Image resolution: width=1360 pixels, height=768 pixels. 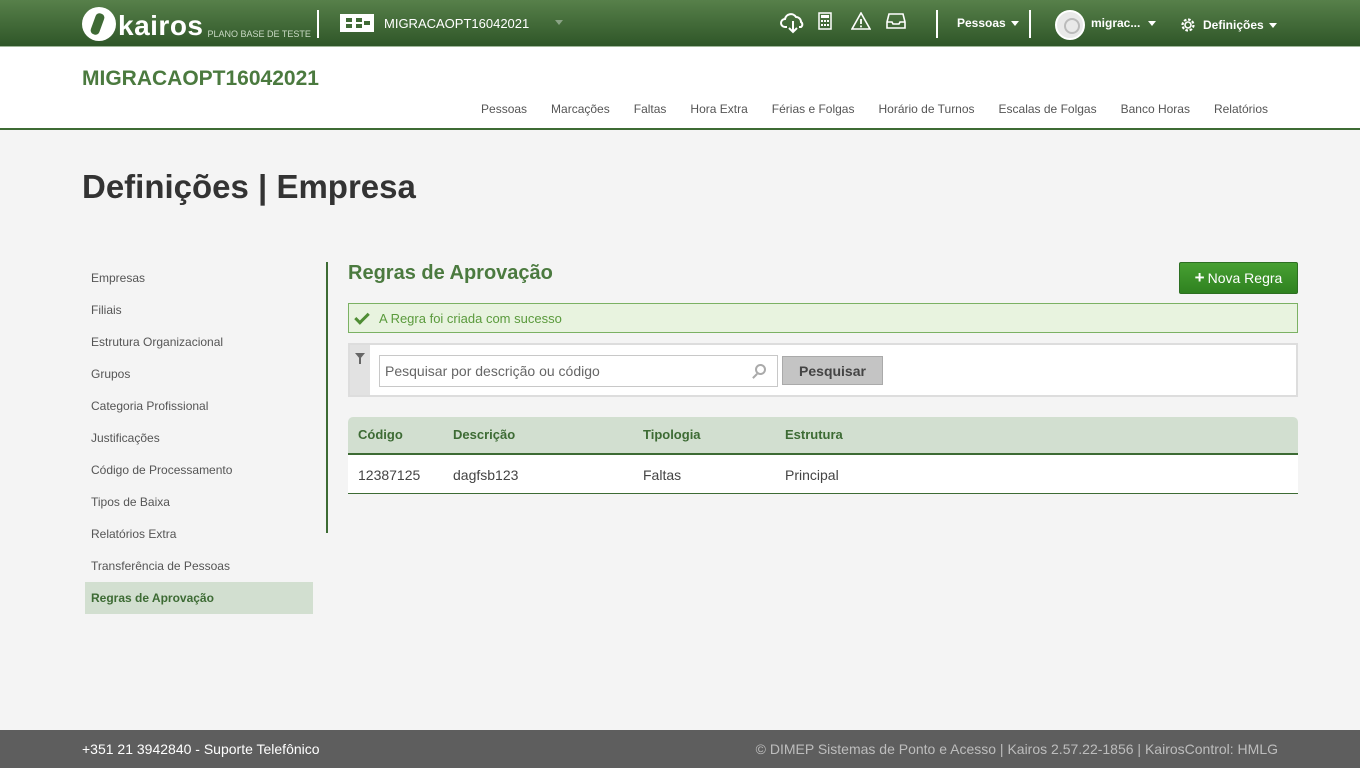 I want to click on column-header-codigo: Código, so click(x=380, y=435).